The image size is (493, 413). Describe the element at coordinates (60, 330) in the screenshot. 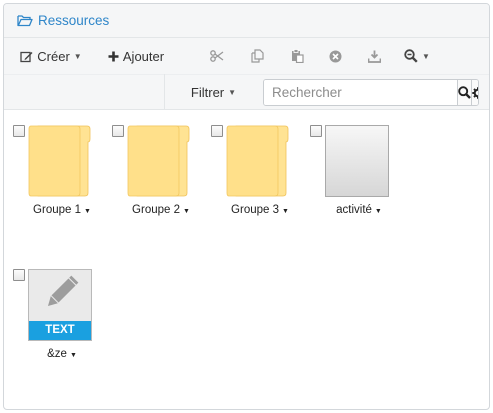

I see `text-badge: TEXT` at that location.